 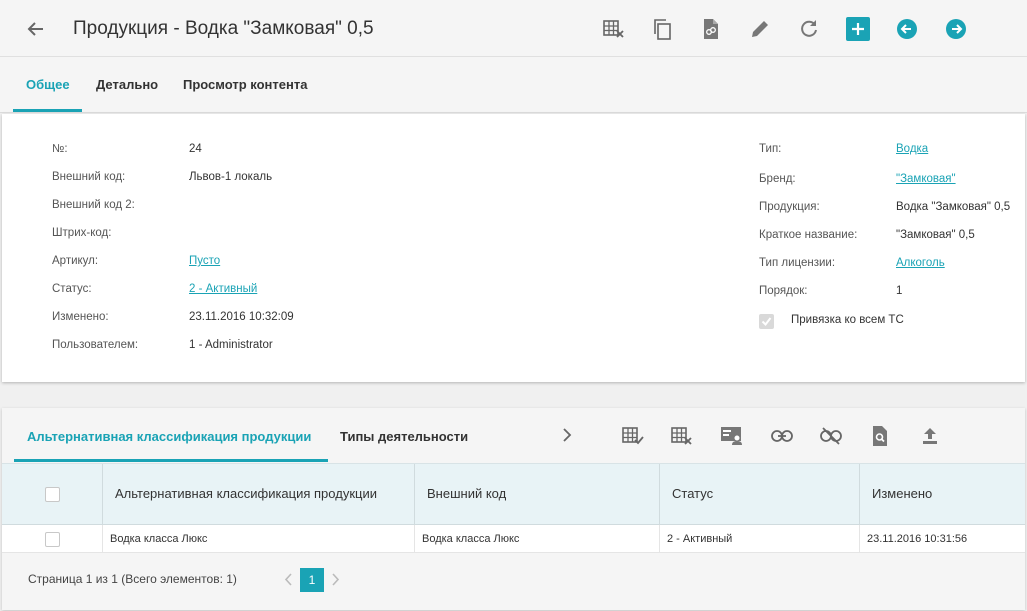 I want to click on label-type: Тип:, so click(x=770, y=149).